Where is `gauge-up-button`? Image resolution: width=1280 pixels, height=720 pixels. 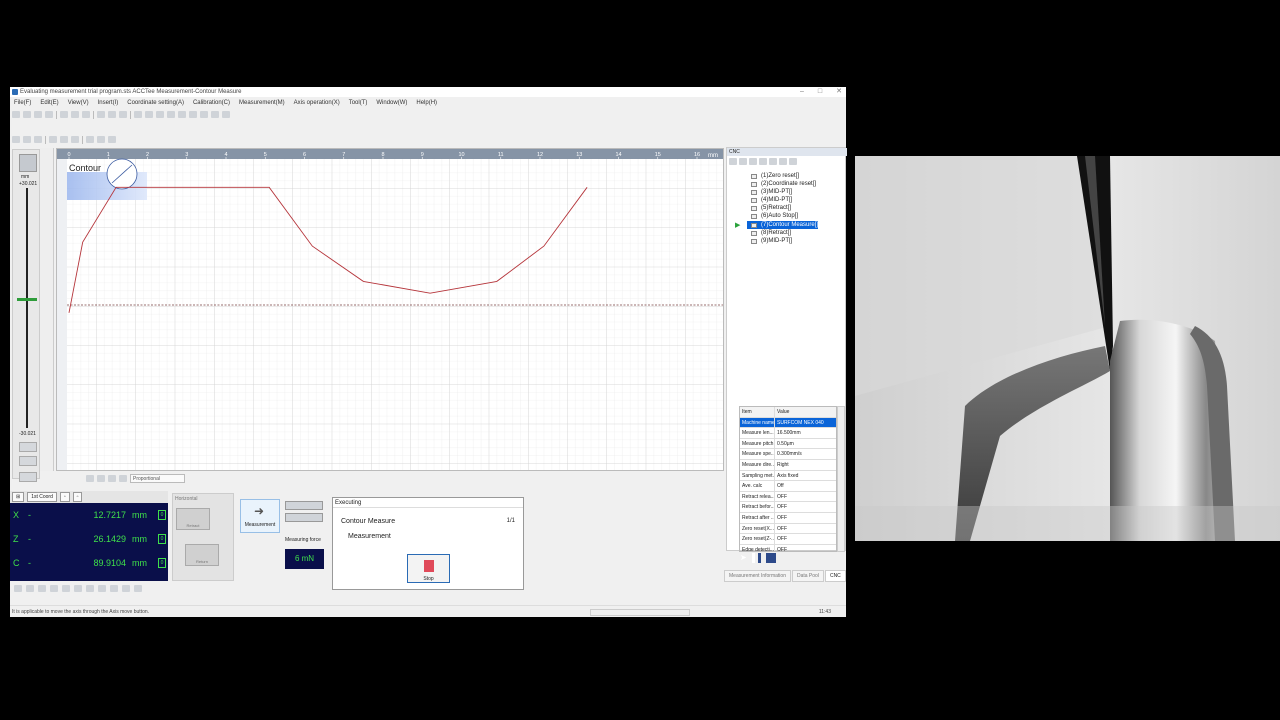
gauge-up-button is located at coordinates (28, 447).